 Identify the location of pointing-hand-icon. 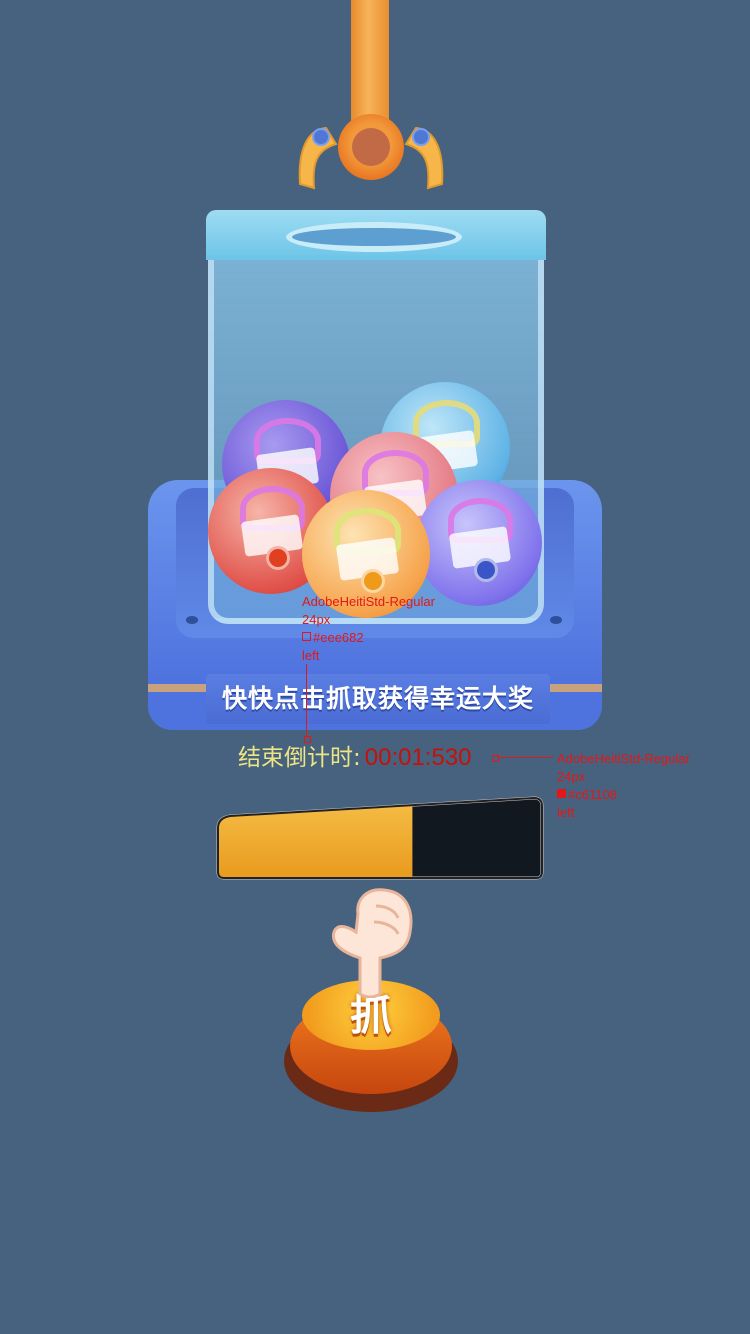
(372, 943).